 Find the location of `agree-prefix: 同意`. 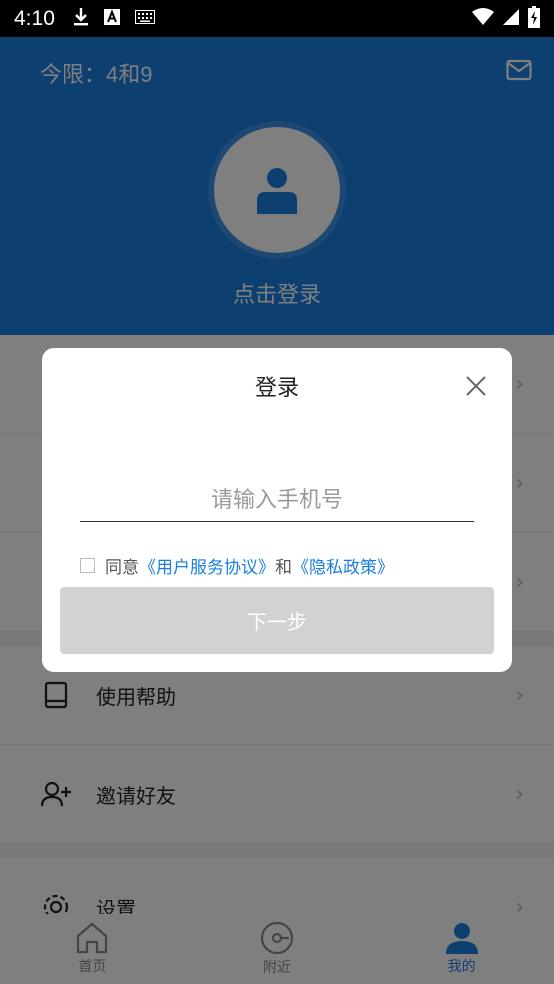

agree-prefix: 同意 is located at coordinates (122, 568).